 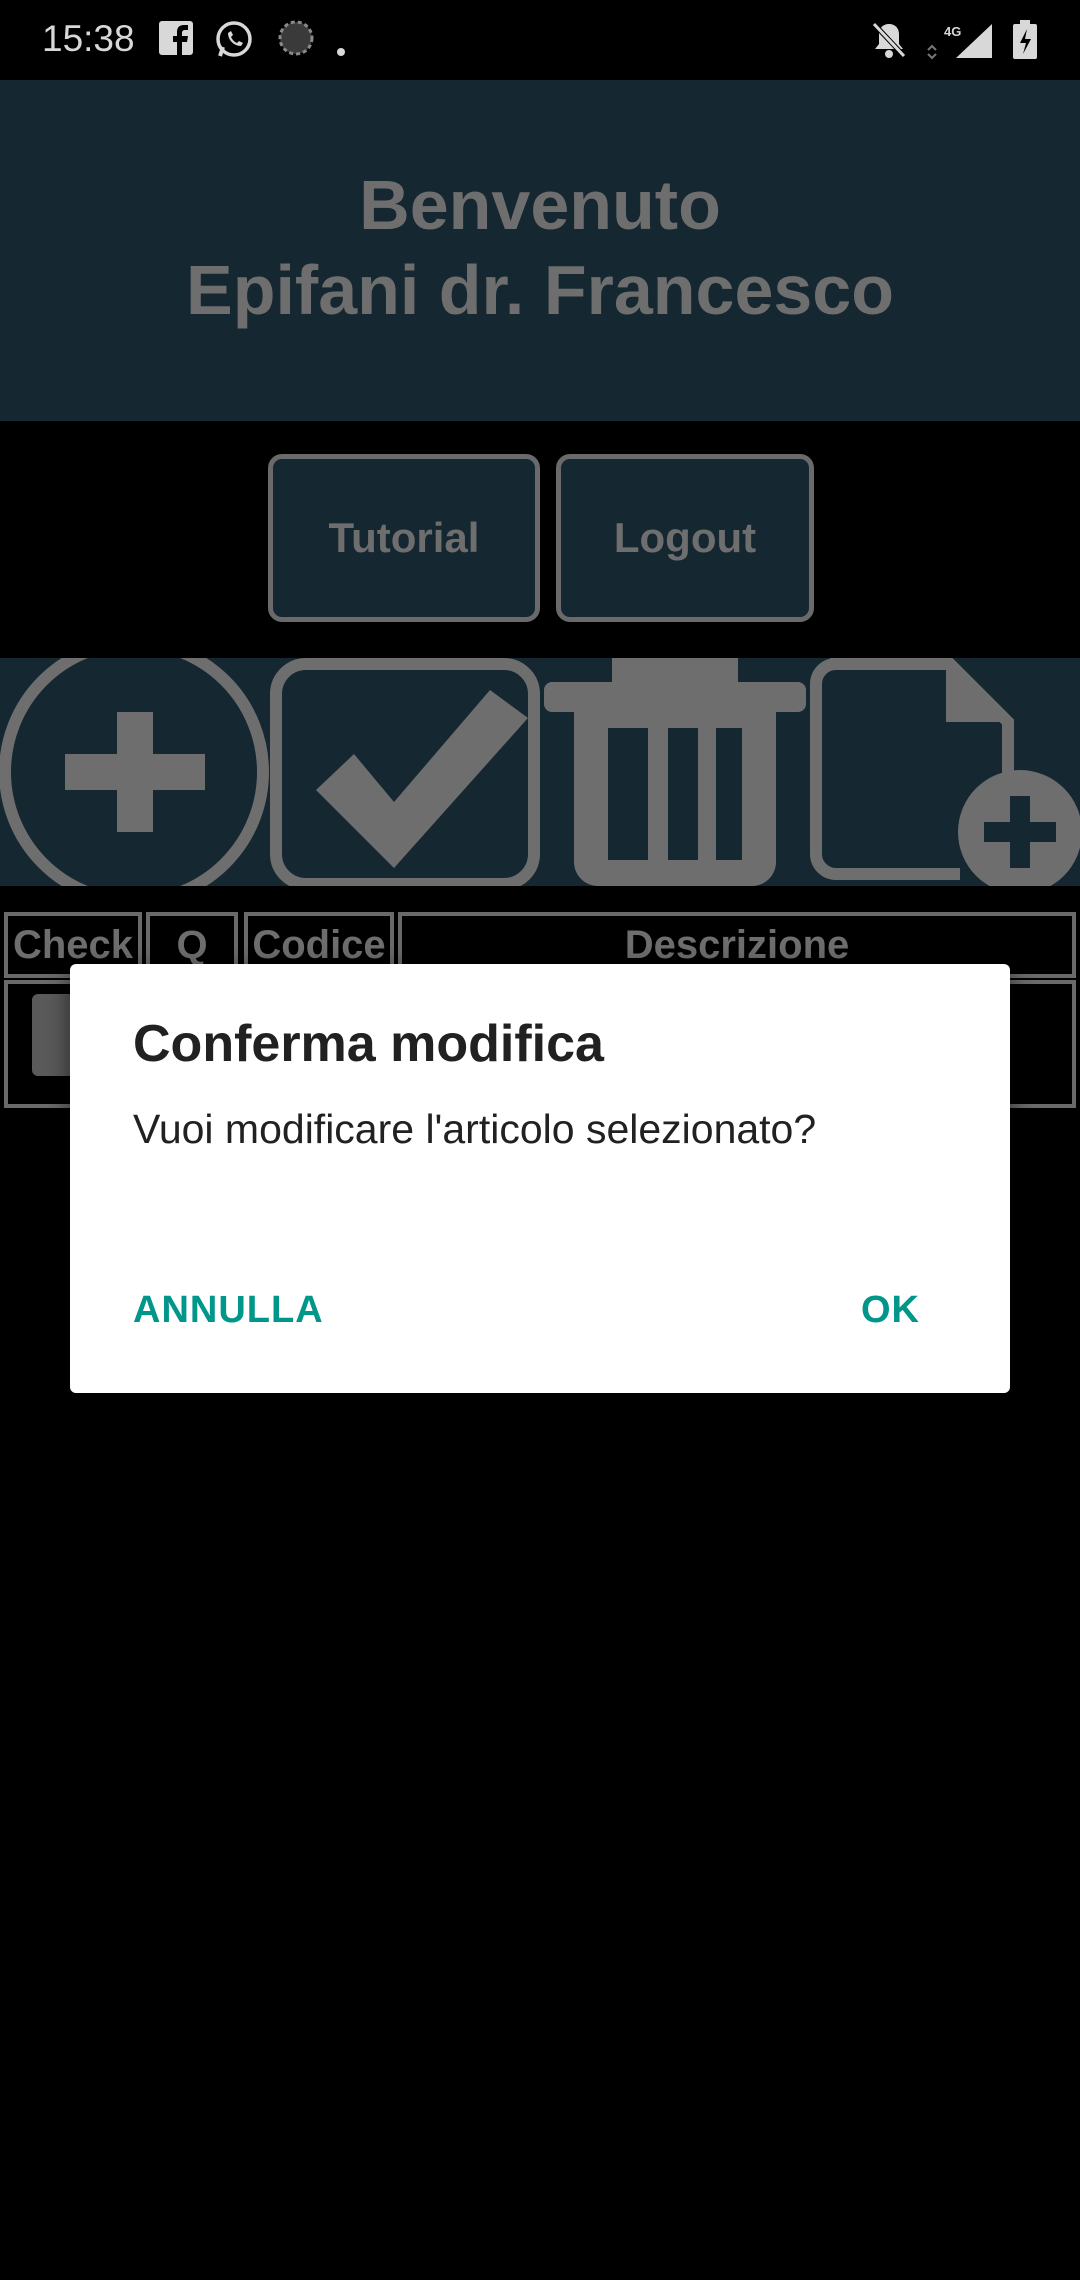 I want to click on facebook-icon, so click(x=176, y=40).